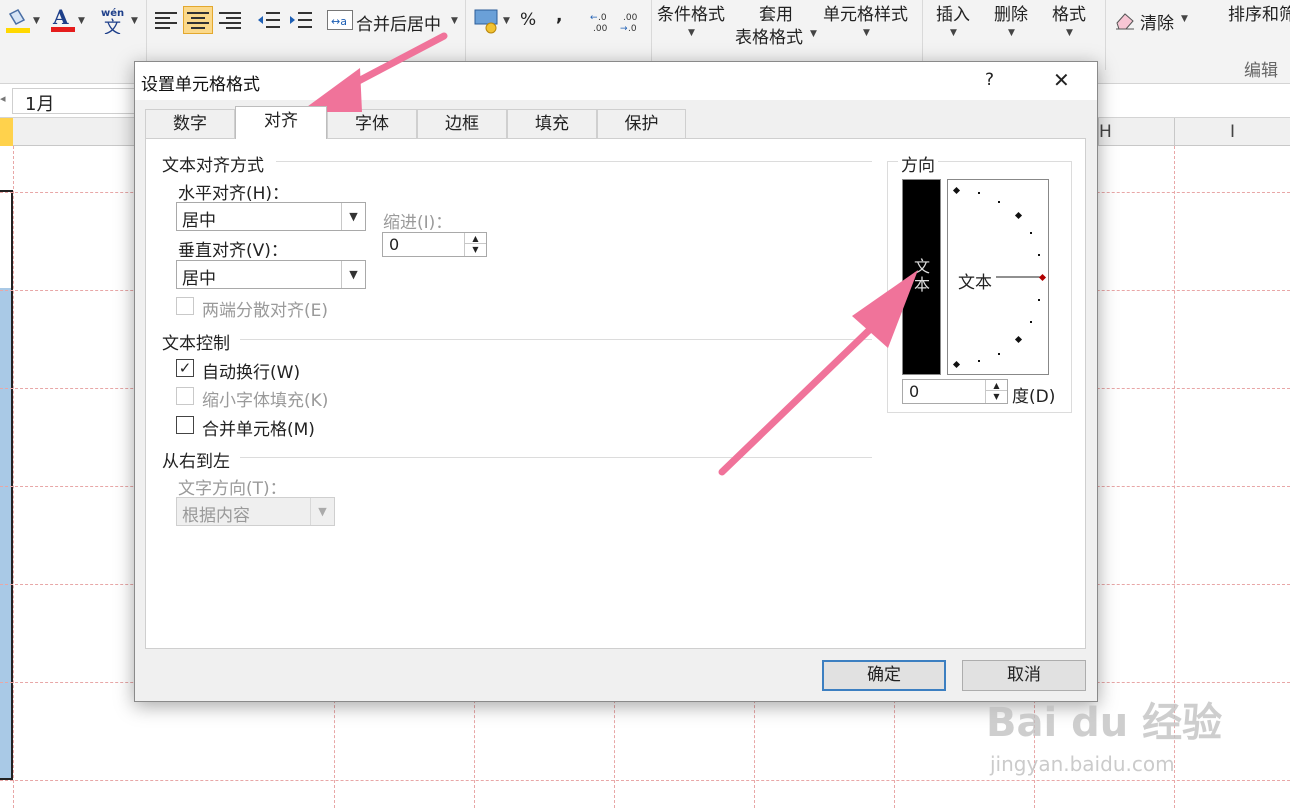 Image resolution: width=1290 pixels, height=808 pixels. I want to click on watermark-url: jingyan.baidu.com, so click(1082, 764).